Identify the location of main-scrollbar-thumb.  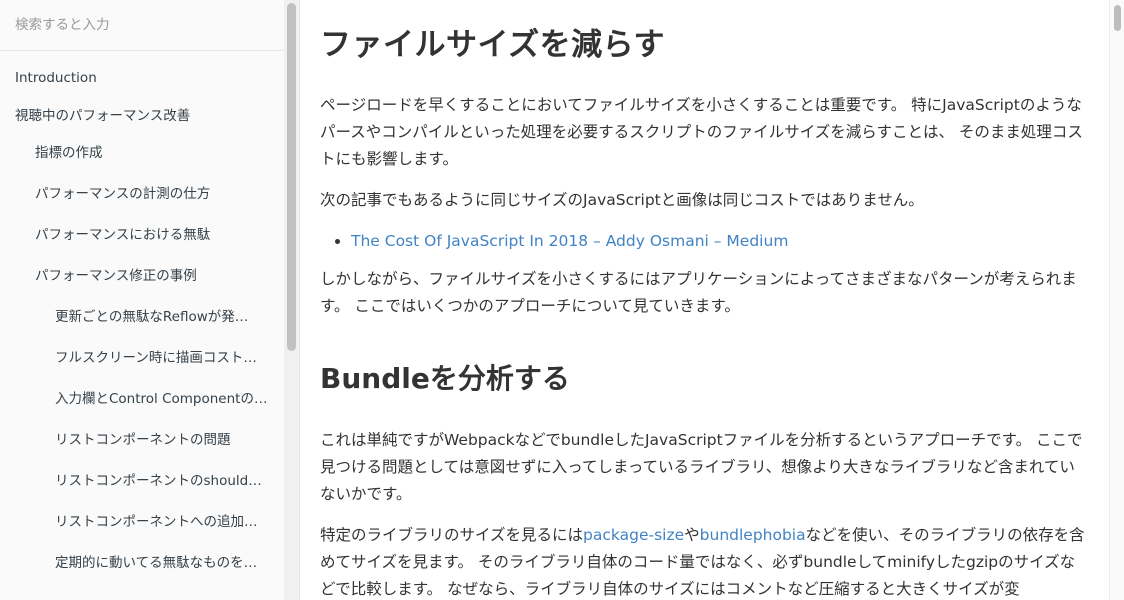
(1117, 18).